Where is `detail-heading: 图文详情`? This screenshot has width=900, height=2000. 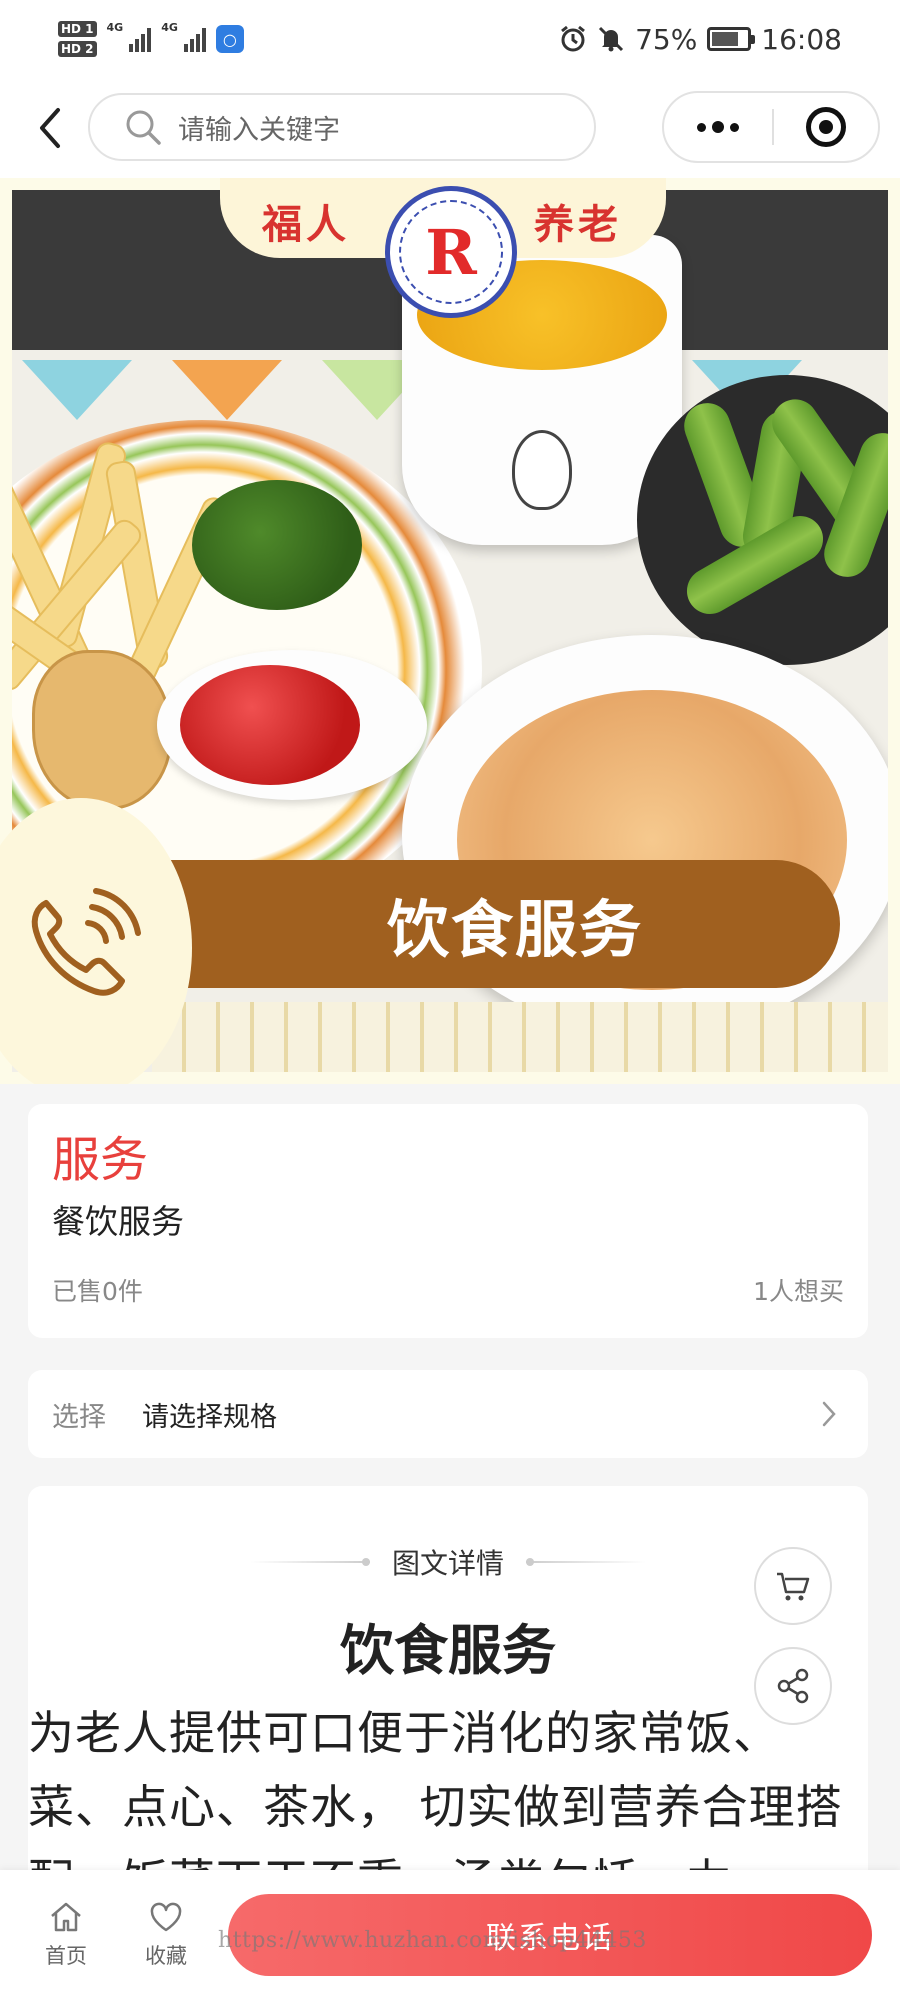
detail-heading: 图文详情 is located at coordinates (448, 1562).